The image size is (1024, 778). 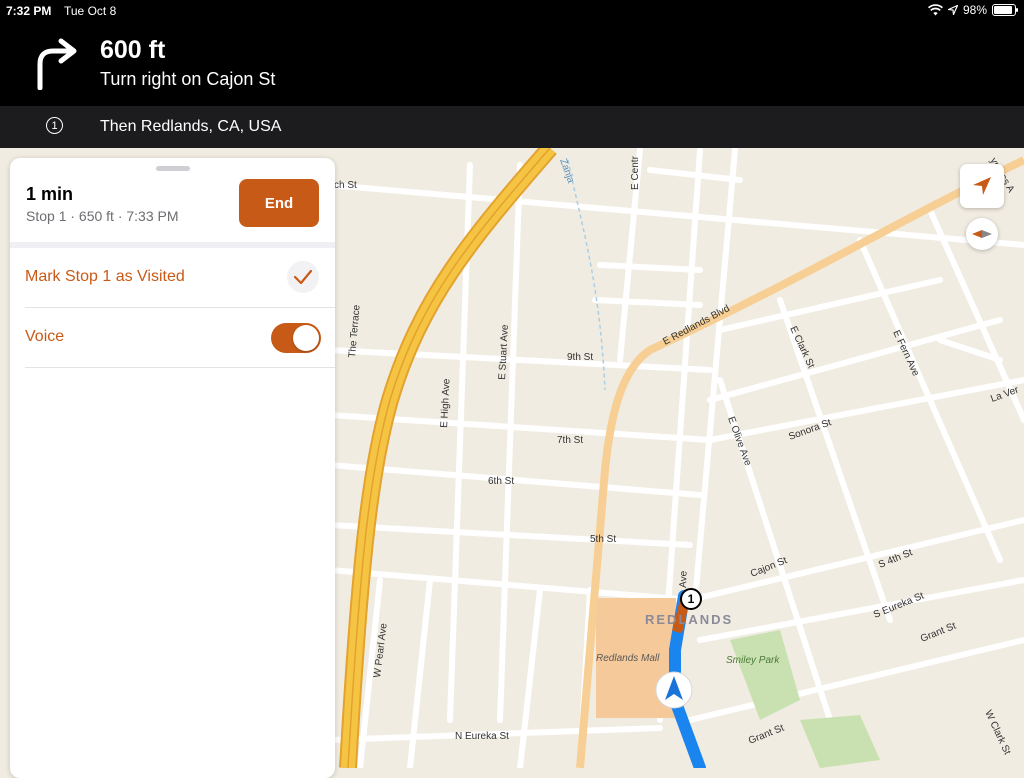 What do you see at coordinates (306, 338) in the screenshot?
I see `toggle-knob` at bounding box center [306, 338].